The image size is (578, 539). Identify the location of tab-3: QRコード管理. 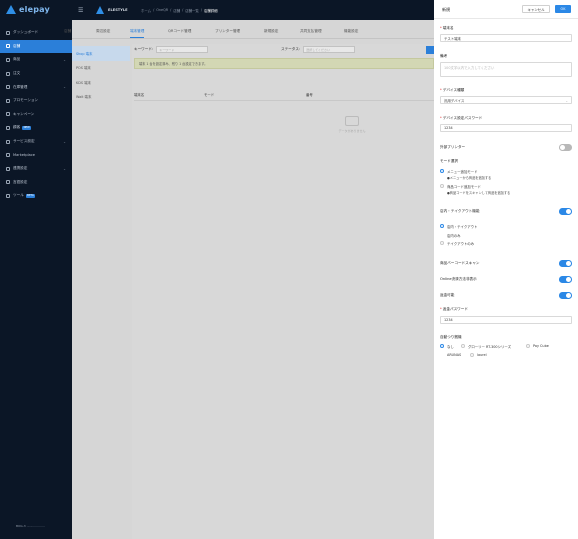
(179, 31).